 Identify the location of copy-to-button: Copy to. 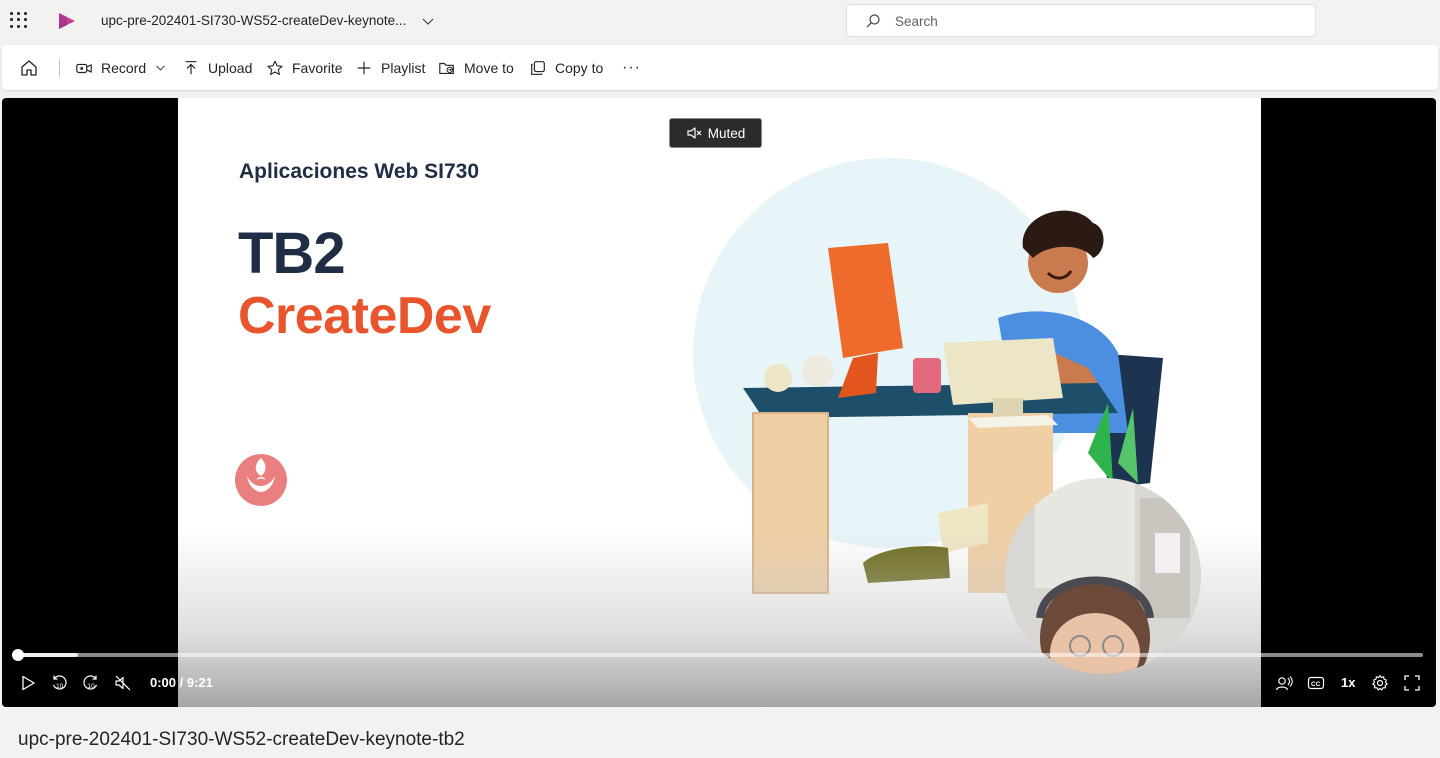
(566, 67).